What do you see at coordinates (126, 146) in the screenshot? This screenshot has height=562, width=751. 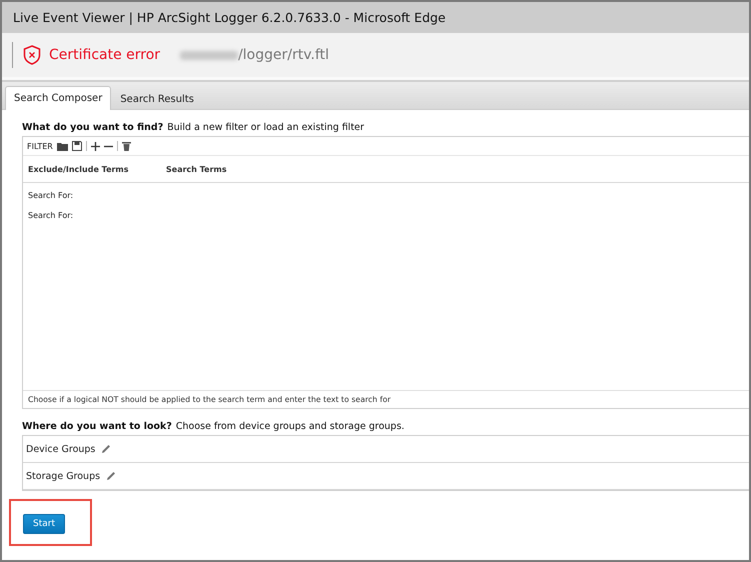 I see `trash-icon` at bounding box center [126, 146].